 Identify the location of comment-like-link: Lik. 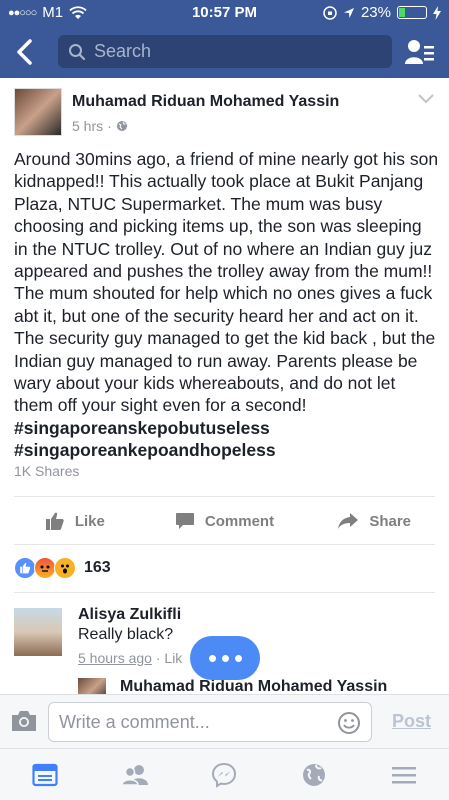
(173, 658).